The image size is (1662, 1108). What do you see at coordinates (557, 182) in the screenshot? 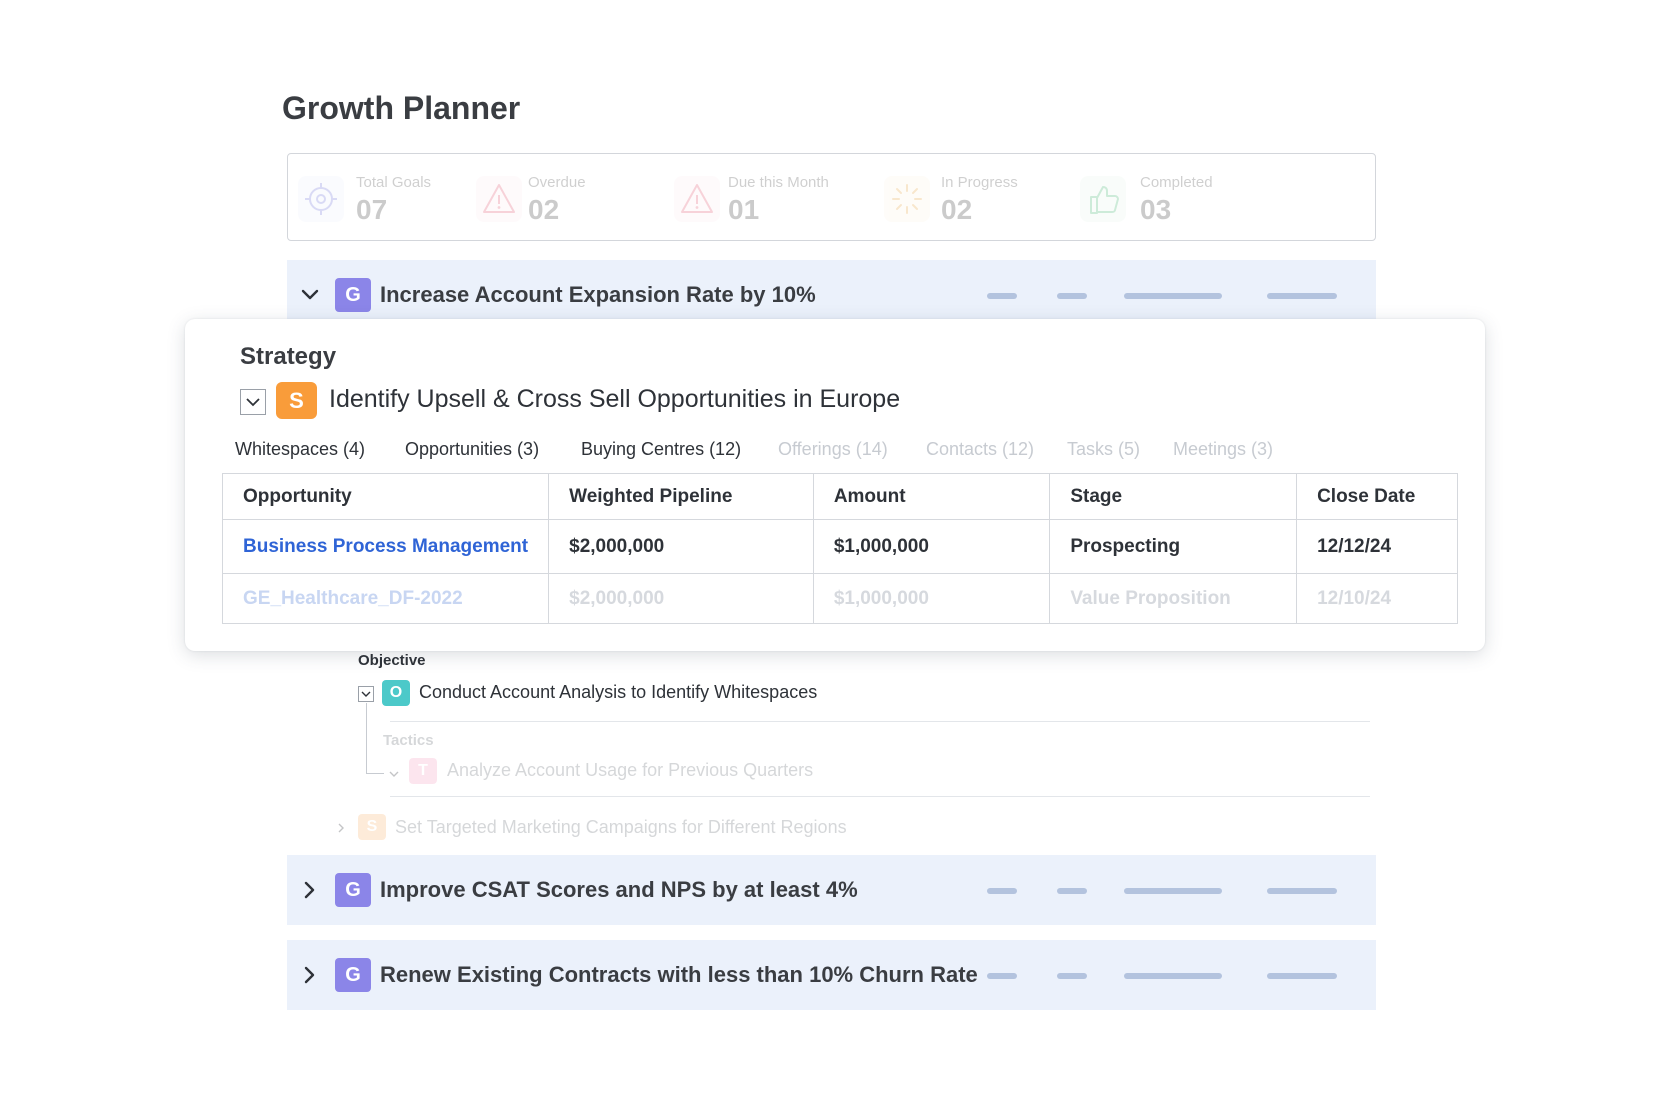
I see `stat-label: Overdue` at bounding box center [557, 182].